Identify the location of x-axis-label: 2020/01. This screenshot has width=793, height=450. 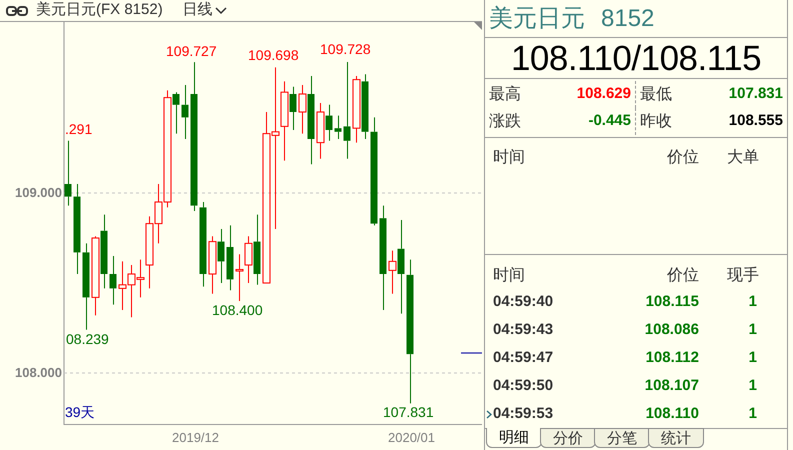
(411, 437).